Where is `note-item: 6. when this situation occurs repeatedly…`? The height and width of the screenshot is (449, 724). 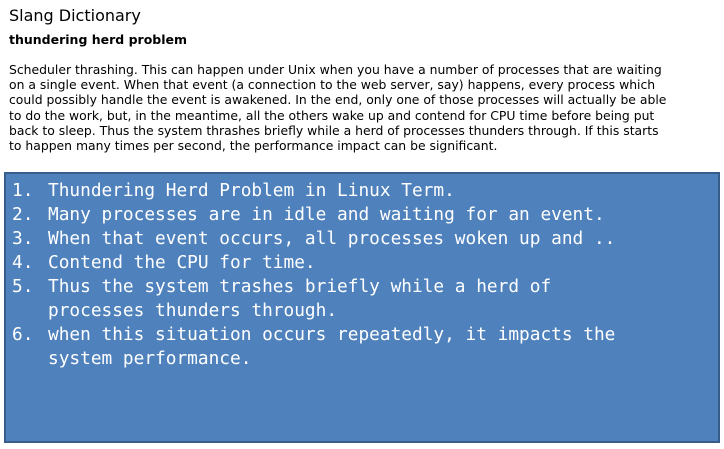 note-item: 6. when this situation occurs repeatedly… is located at coordinates (313, 347).